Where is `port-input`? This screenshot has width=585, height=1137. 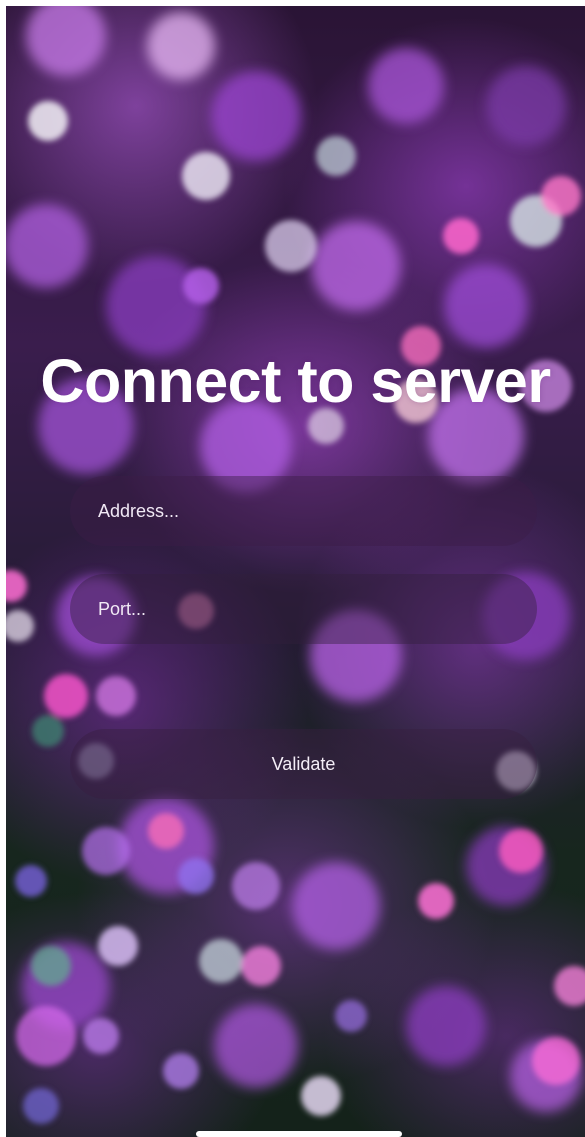
port-input is located at coordinates (317, 609).